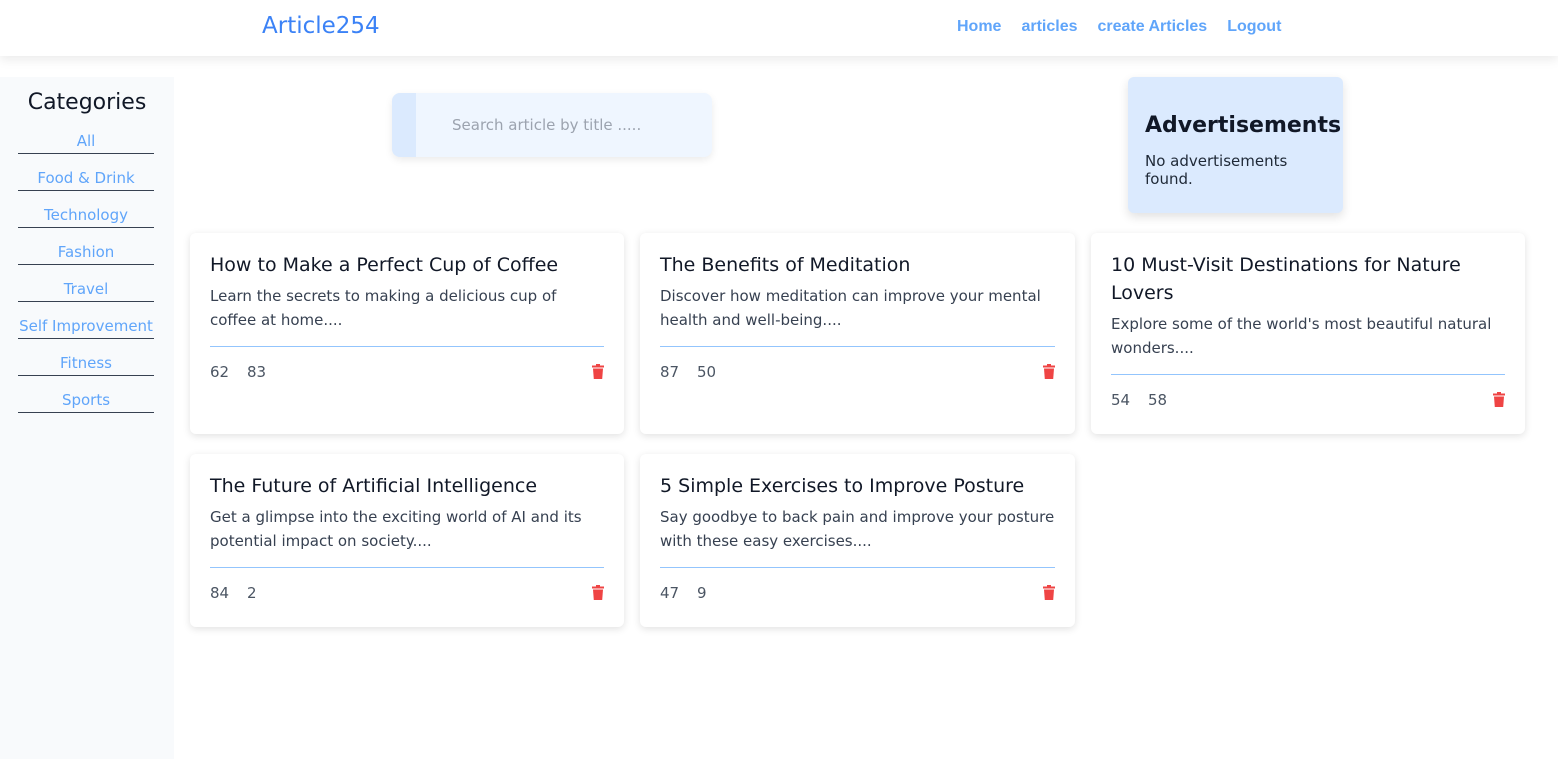 This screenshot has width=1558, height=759. I want to click on article-title: How to Make a Perfect Cup of Coffee, so click(407, 265).